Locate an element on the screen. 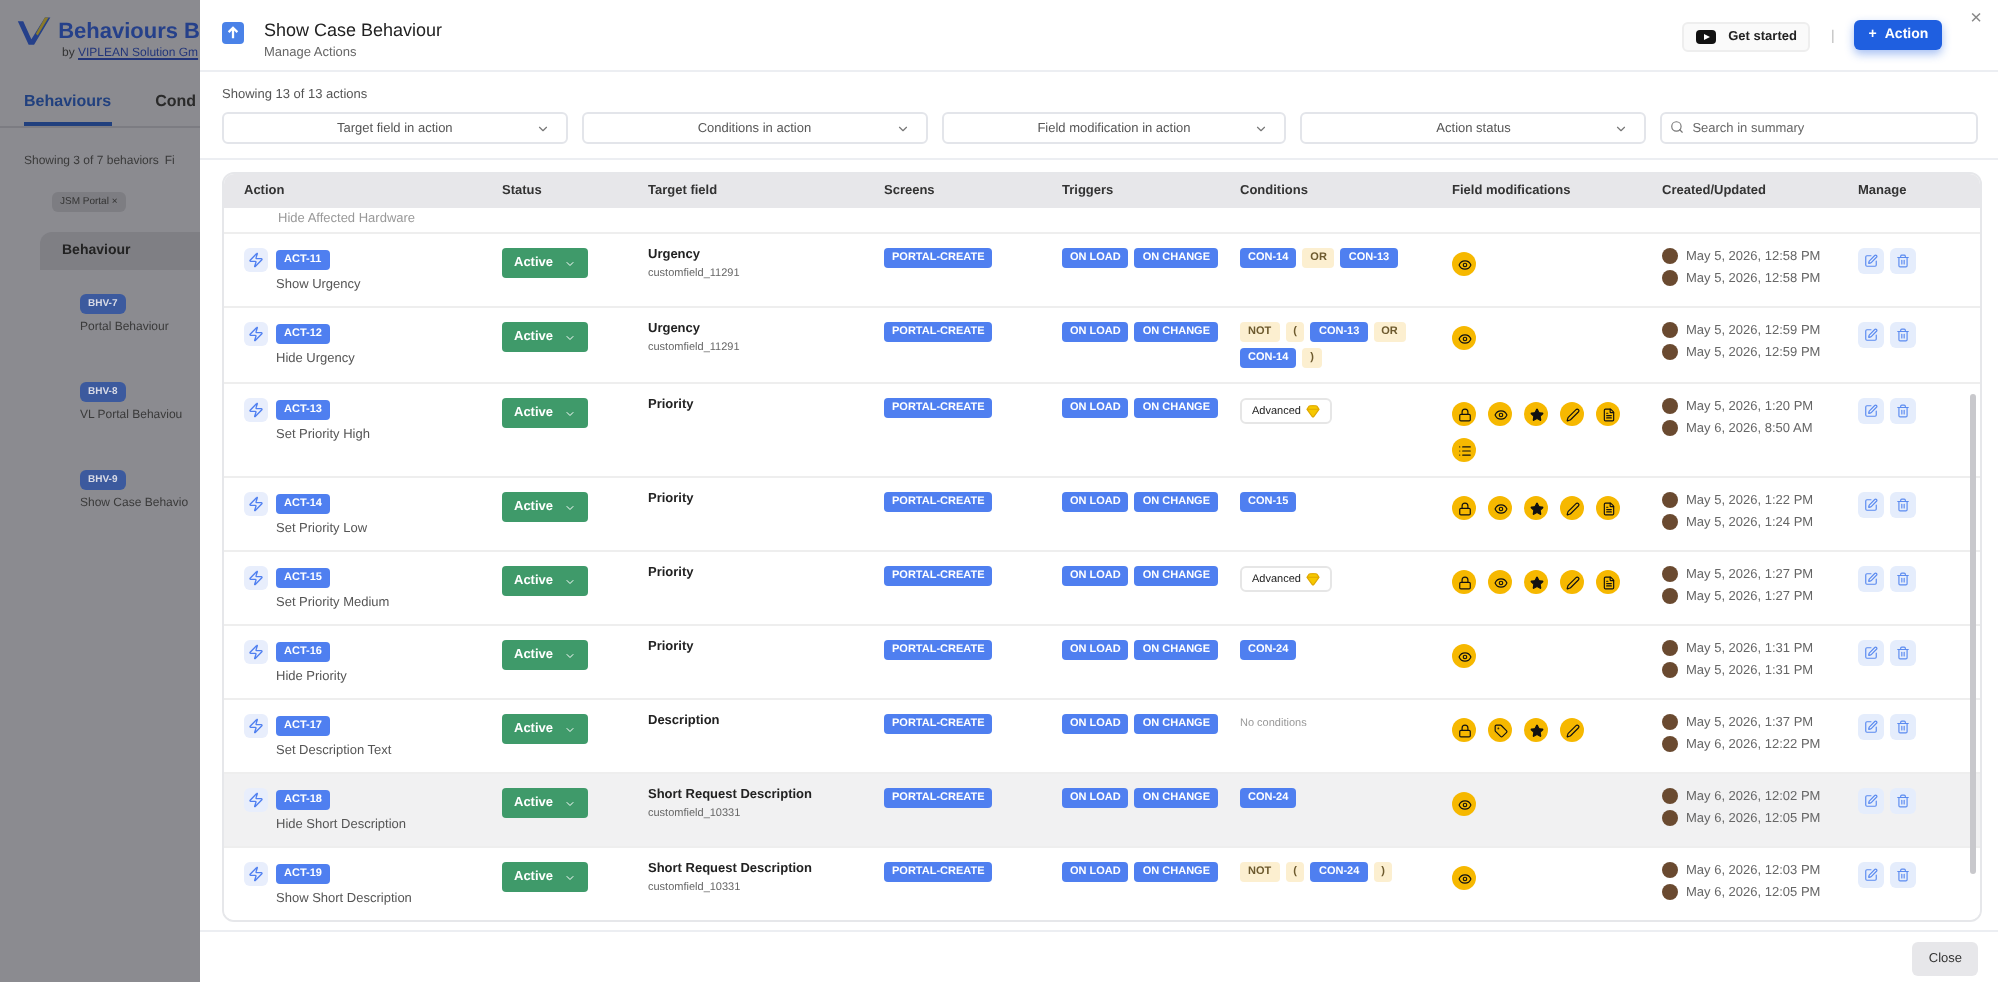  tab: Behaviours is located at coordinates (68, 109).